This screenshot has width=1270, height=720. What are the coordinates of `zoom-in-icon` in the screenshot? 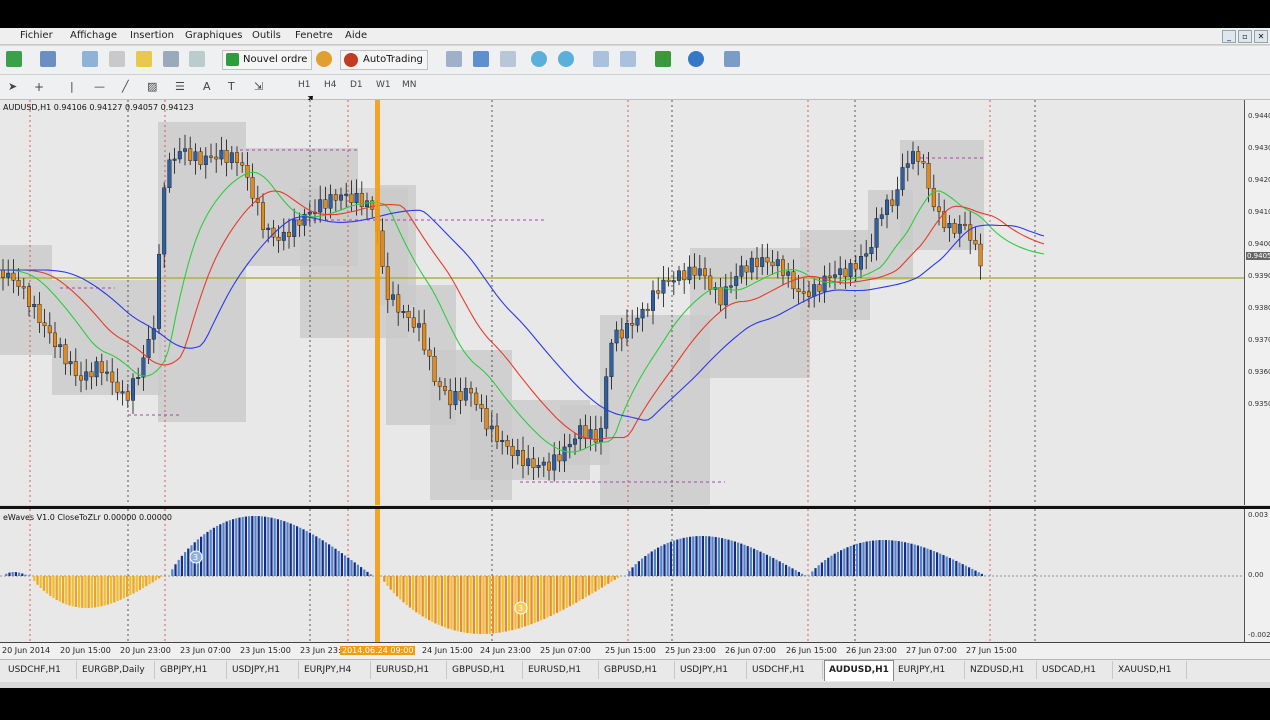 It's located at (539, 59).